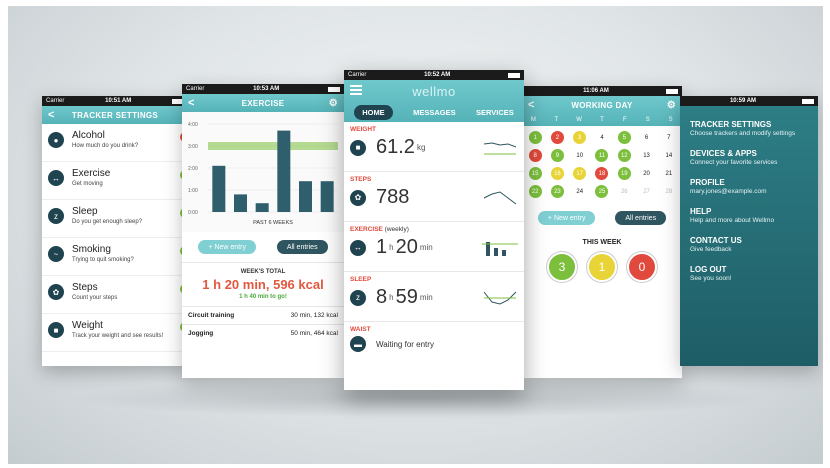 This screenshot has height=468, width=830. What do you see at coordinates (434, 112) in the screenshot?
I see `tab-messages: MESSAGES` at bounding box center [434, 112].